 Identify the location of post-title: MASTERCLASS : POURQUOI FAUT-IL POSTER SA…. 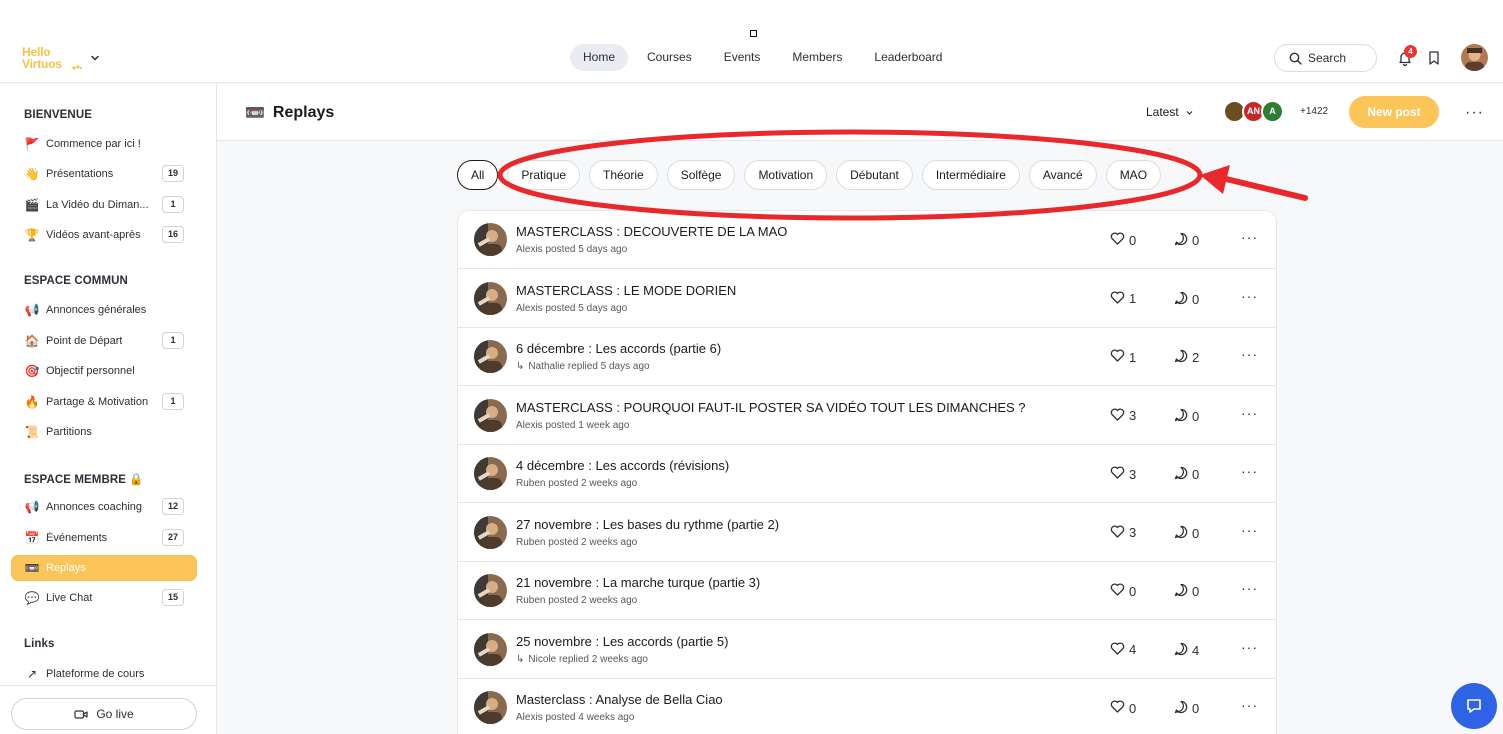
(771, 407).